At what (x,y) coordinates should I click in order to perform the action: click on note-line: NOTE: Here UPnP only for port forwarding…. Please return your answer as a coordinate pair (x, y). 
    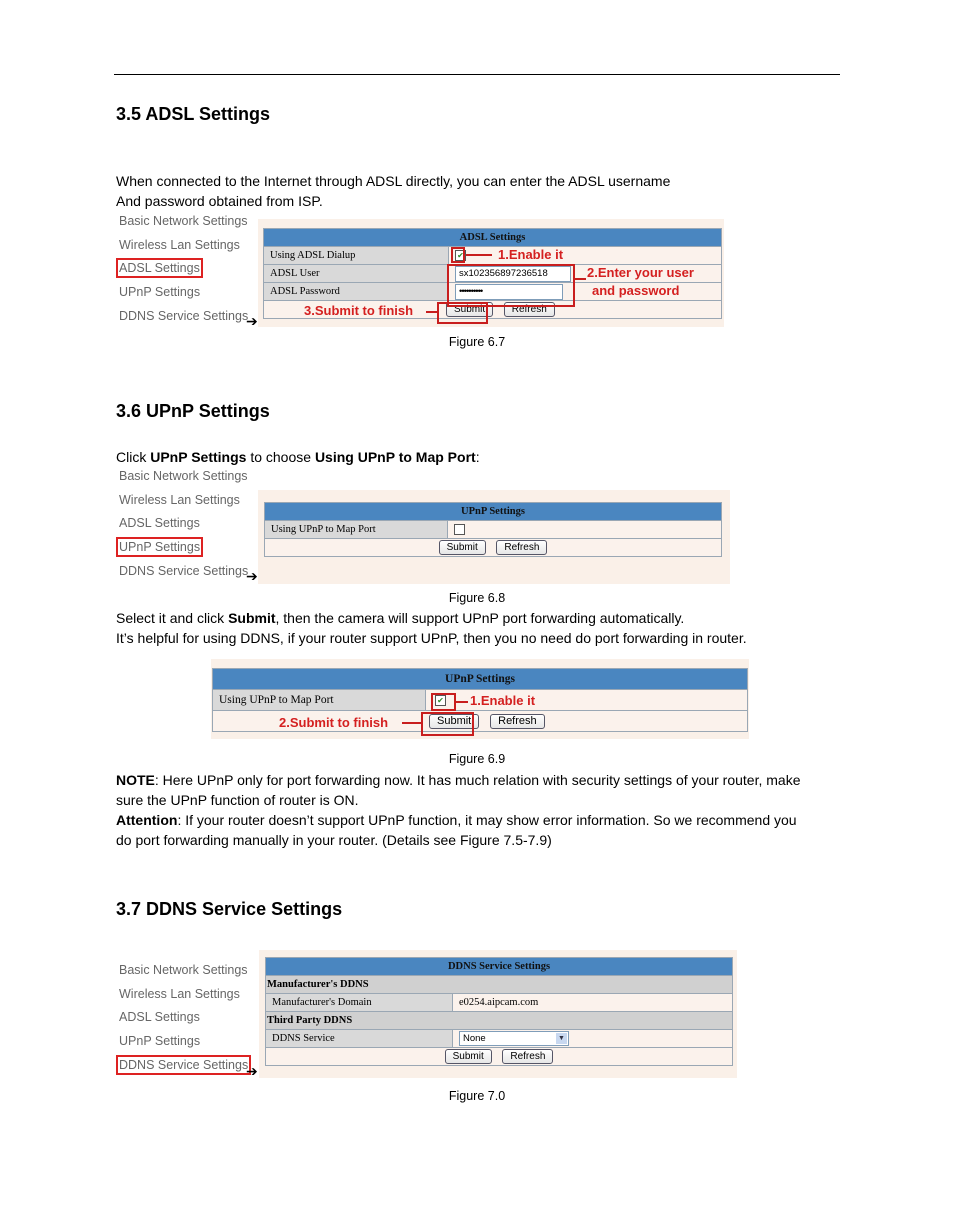
    Looking at the image, I should click on (478, 780).